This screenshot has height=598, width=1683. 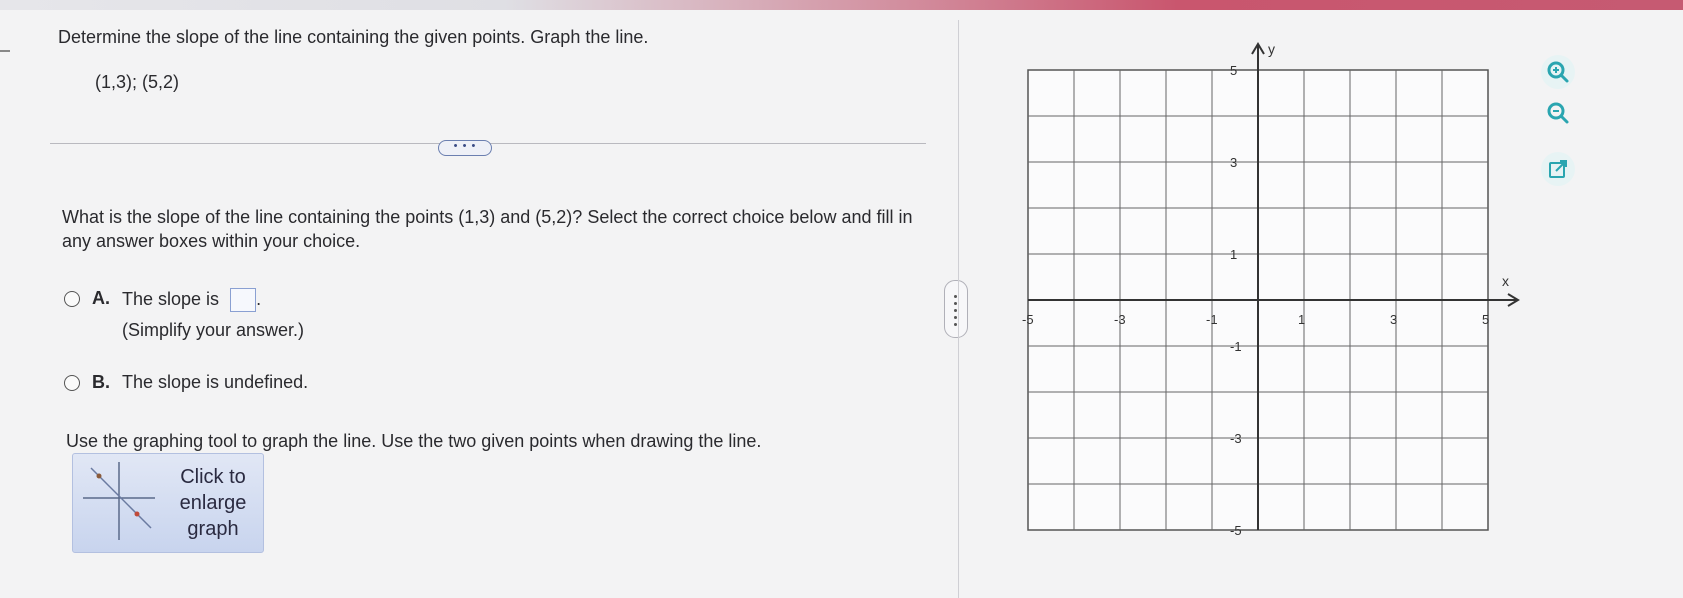 I want to click on x-tick-label: 5, so click(x=1485, y=319).